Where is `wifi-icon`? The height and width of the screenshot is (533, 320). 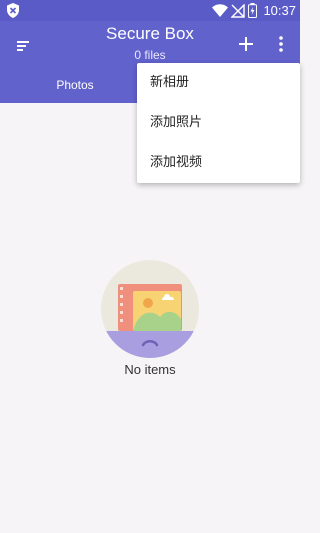 wifi-icon is located at coordinates (220, 10).